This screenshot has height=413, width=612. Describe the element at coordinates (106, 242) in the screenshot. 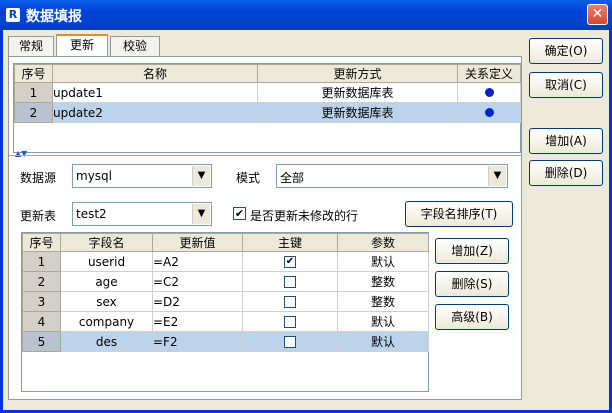

I see `header-field: 字段名` at that location.